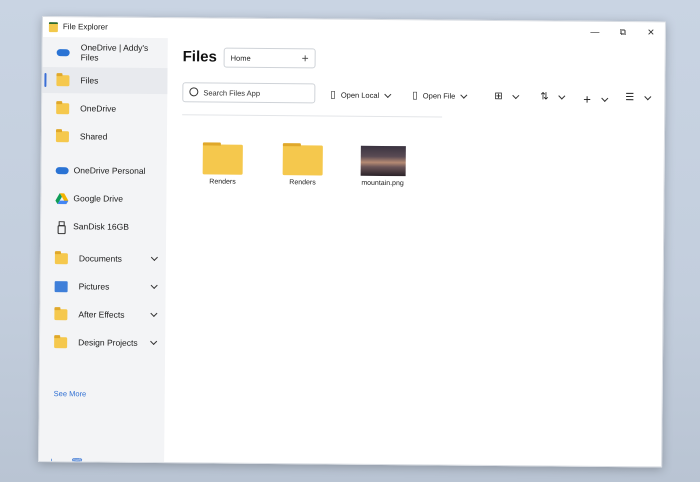  I want to click on search-placeholder: Search Files App, so click(232, 93).